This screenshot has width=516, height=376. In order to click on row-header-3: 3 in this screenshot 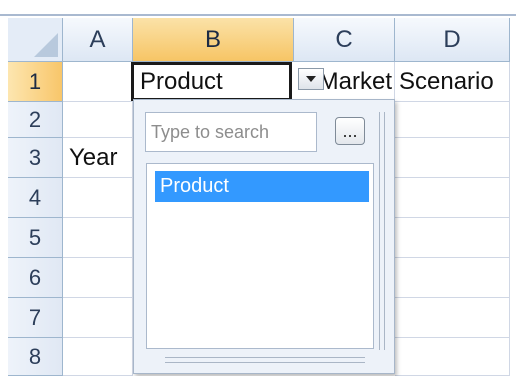, I will do `click(35, 158)`.